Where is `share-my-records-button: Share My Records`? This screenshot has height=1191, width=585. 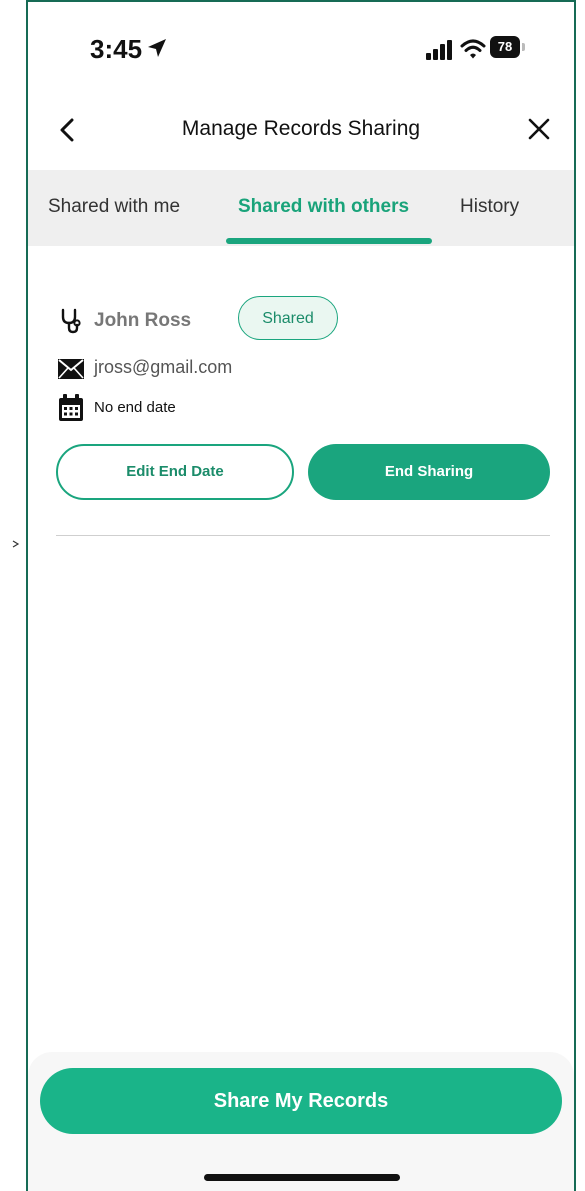
share-my-records-button: Share My Records is located at coordinates (301, 1101).